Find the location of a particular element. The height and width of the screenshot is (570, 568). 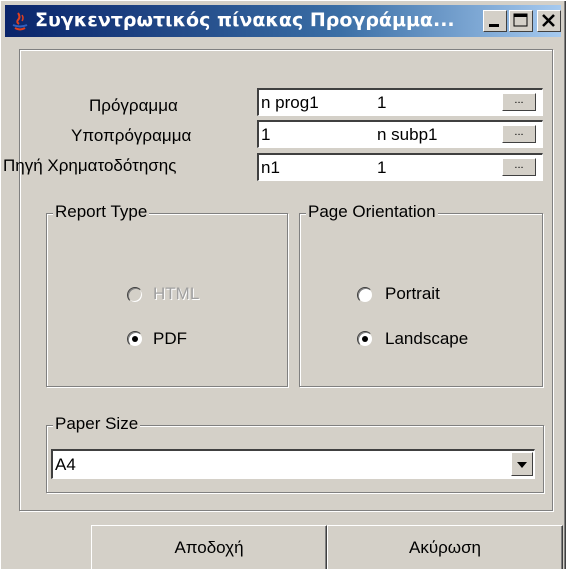

chevron-down-icon is located at coordinates (522, 465).